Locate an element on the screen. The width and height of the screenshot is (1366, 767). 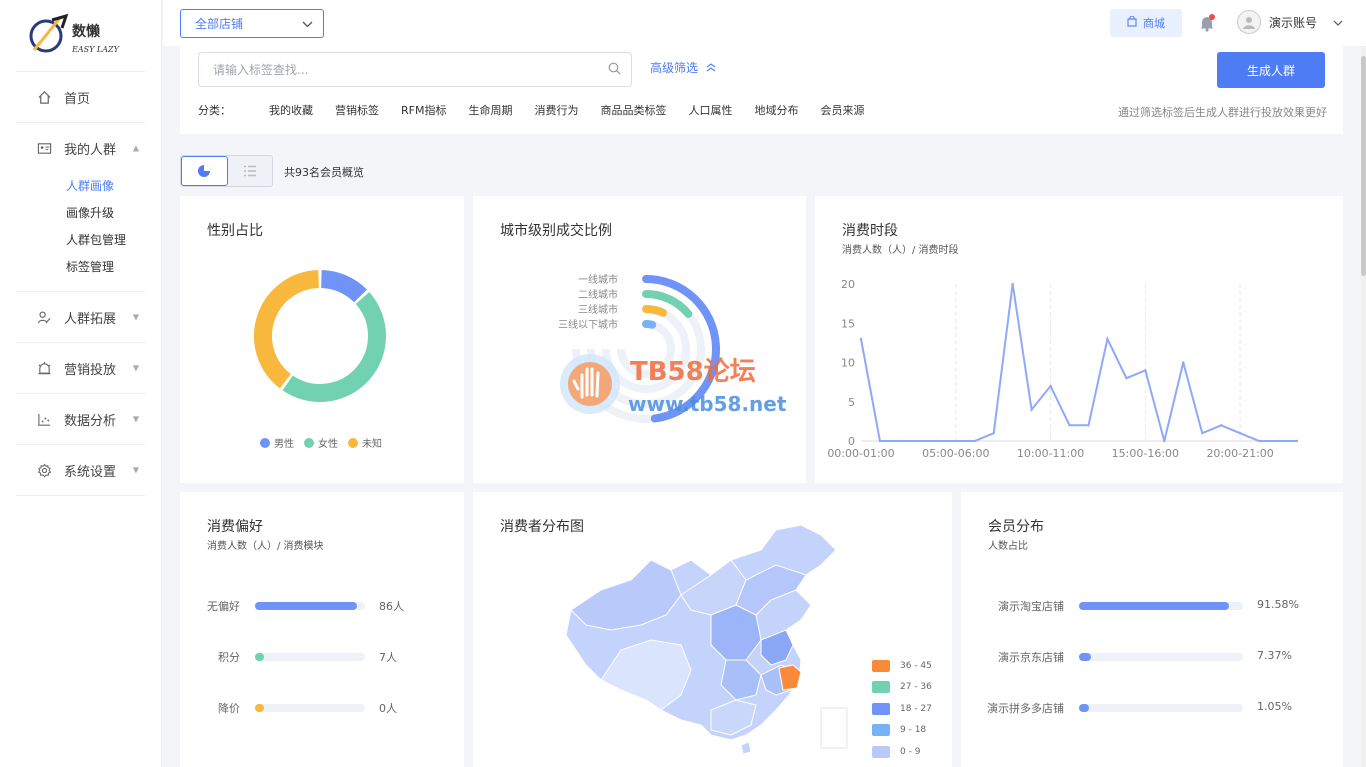
category-tab: 会员来源 is located at coordinates (842, 110).